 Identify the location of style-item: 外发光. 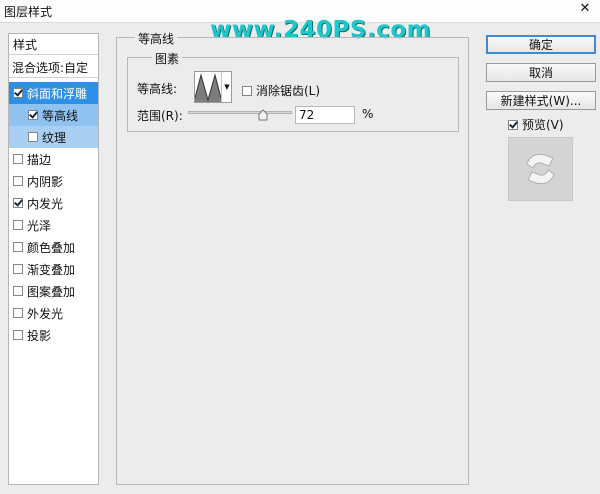
(53, 313).